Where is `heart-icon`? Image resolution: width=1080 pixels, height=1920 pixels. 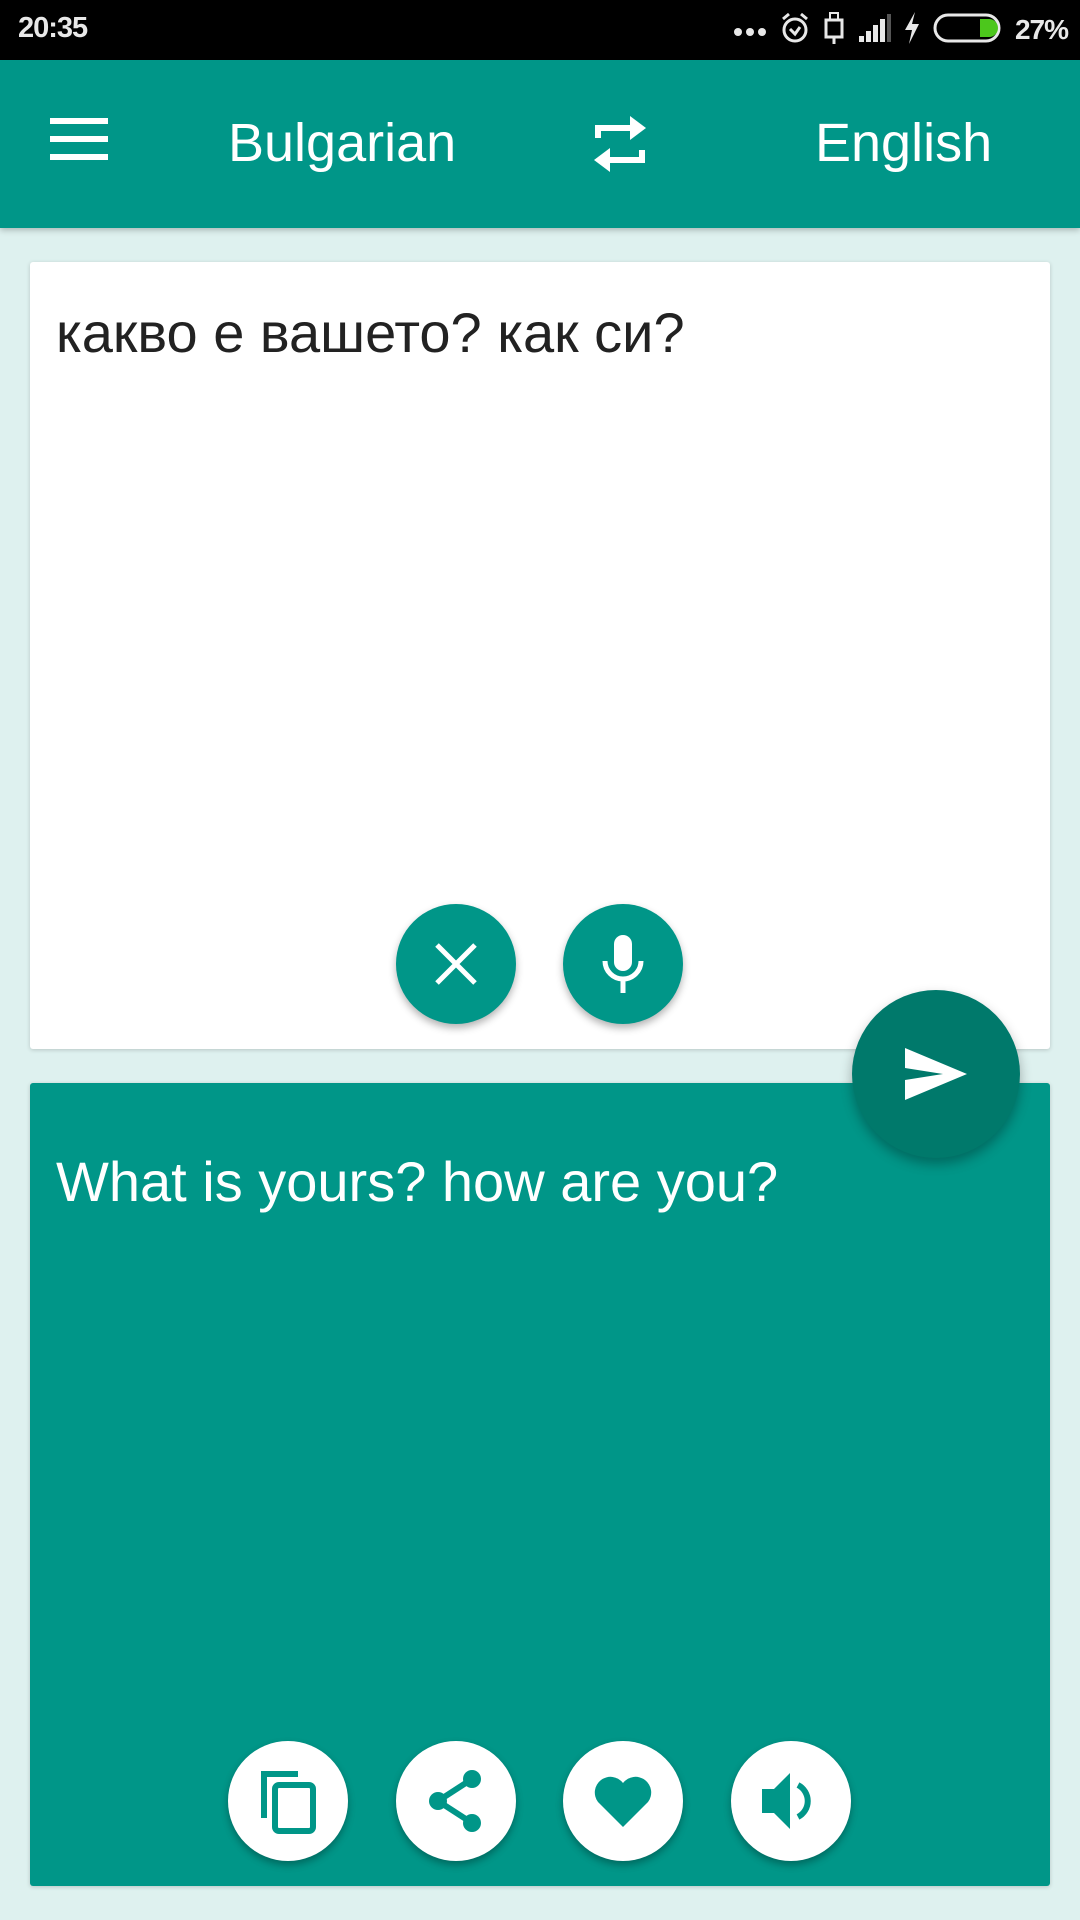
heart-icon is located at coordinates (623, 1801).